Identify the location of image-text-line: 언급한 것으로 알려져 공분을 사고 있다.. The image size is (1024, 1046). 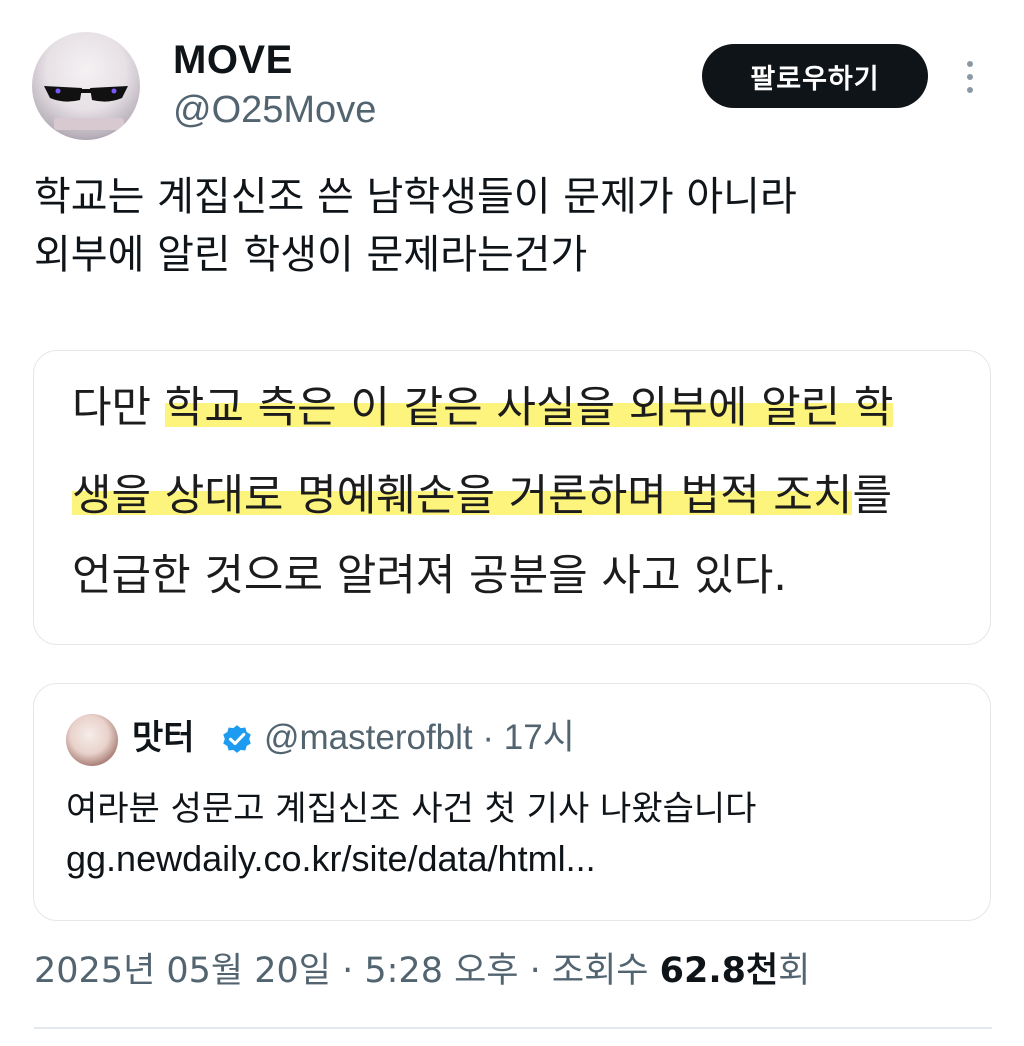
(429, 576).